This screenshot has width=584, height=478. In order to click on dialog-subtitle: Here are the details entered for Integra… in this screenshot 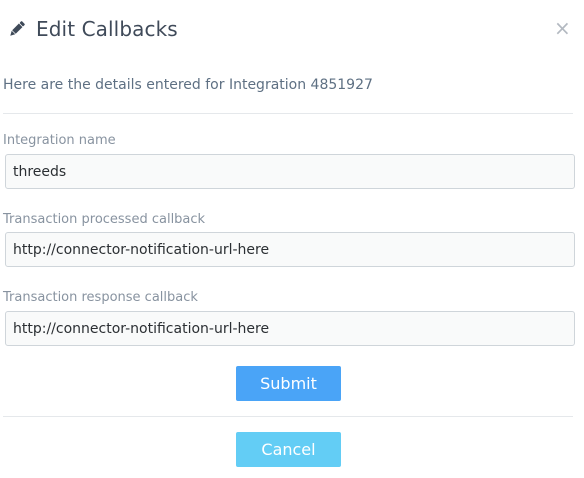, I will do `click(188, 85)`.